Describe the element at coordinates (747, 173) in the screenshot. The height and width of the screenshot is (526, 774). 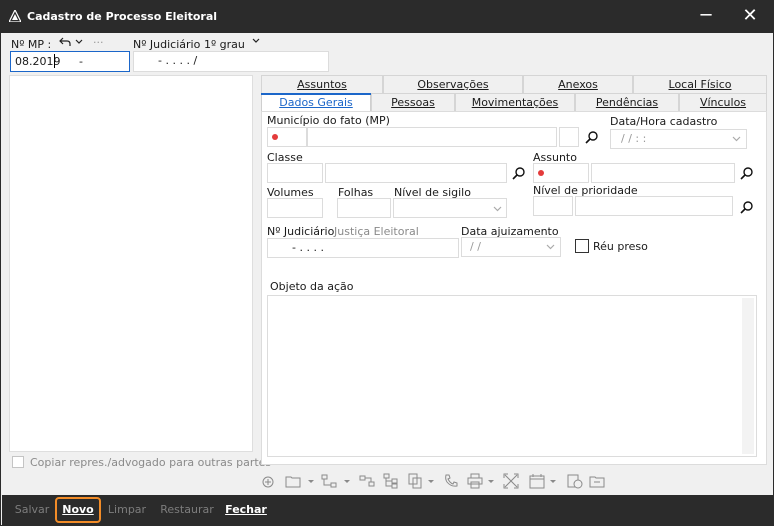
I see `assunto-search-icon` at that location.